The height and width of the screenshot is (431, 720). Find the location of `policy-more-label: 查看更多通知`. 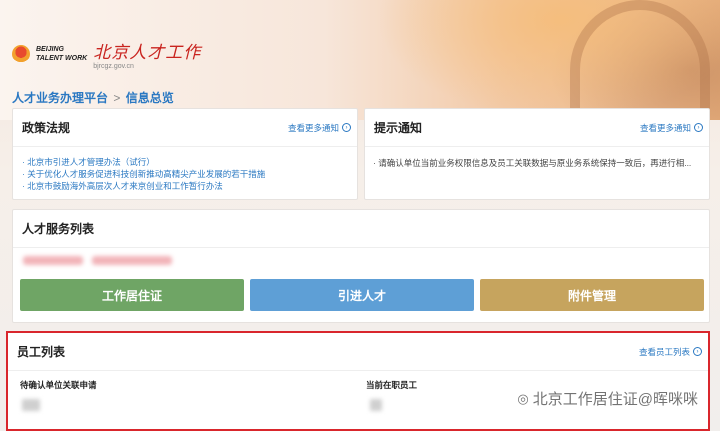

policy-more-label: 查看更多通知 is located at coordinates (313, 128).